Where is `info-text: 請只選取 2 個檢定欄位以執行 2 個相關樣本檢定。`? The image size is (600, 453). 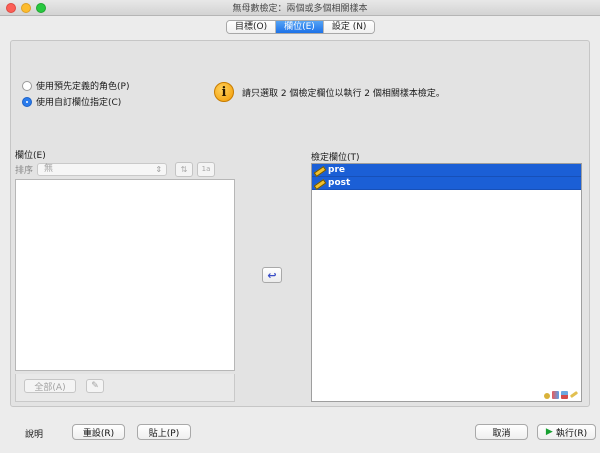
info-text: 請只選取 2 個檢定欄位以執行 2 個相關樣本檢定。 is located at coordinates (343, 93).